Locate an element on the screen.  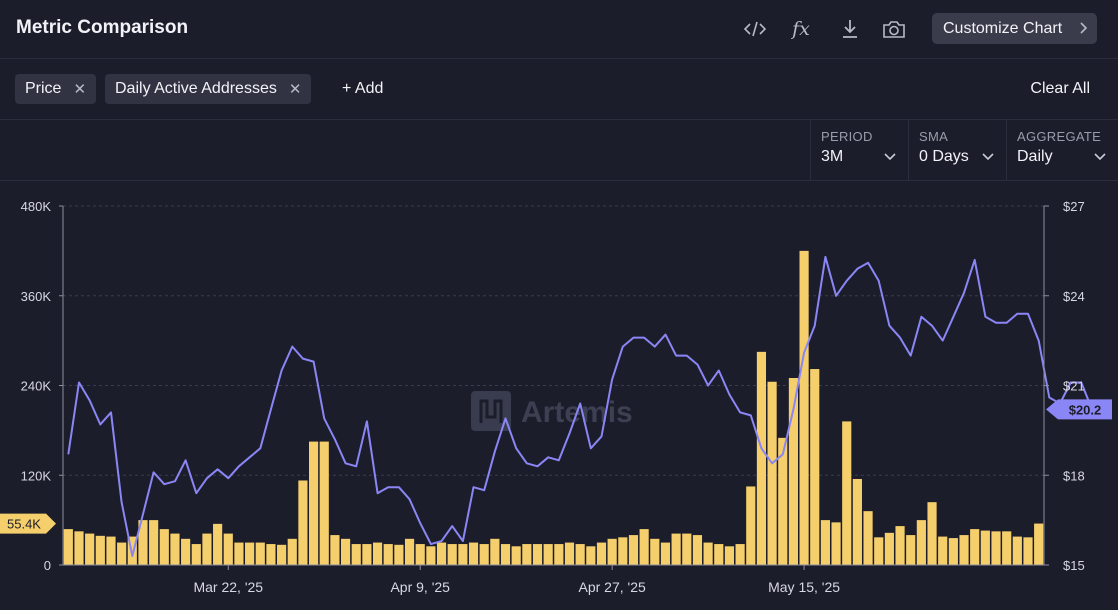
x-axis-tick-label: May 15, '25 is located at coordinates (804, 587).